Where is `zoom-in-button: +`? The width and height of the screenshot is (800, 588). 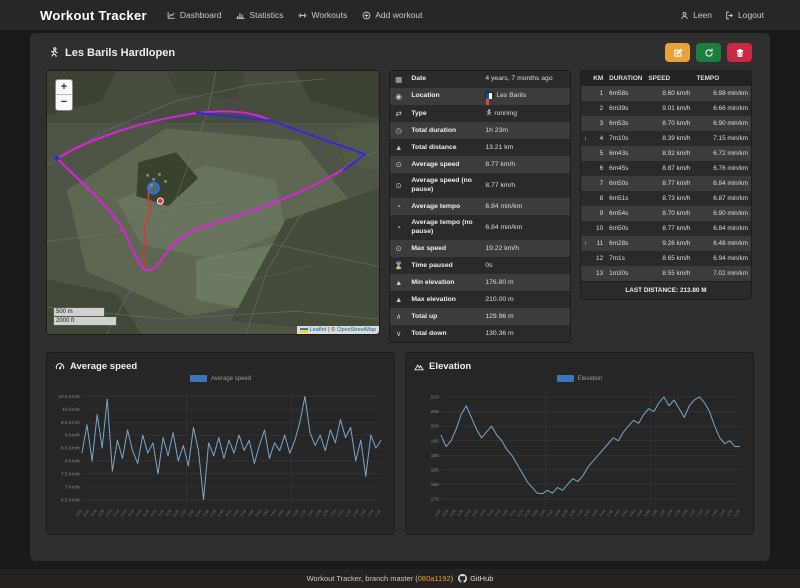
zoom-in-button: + is located at coordinates (64, 87).